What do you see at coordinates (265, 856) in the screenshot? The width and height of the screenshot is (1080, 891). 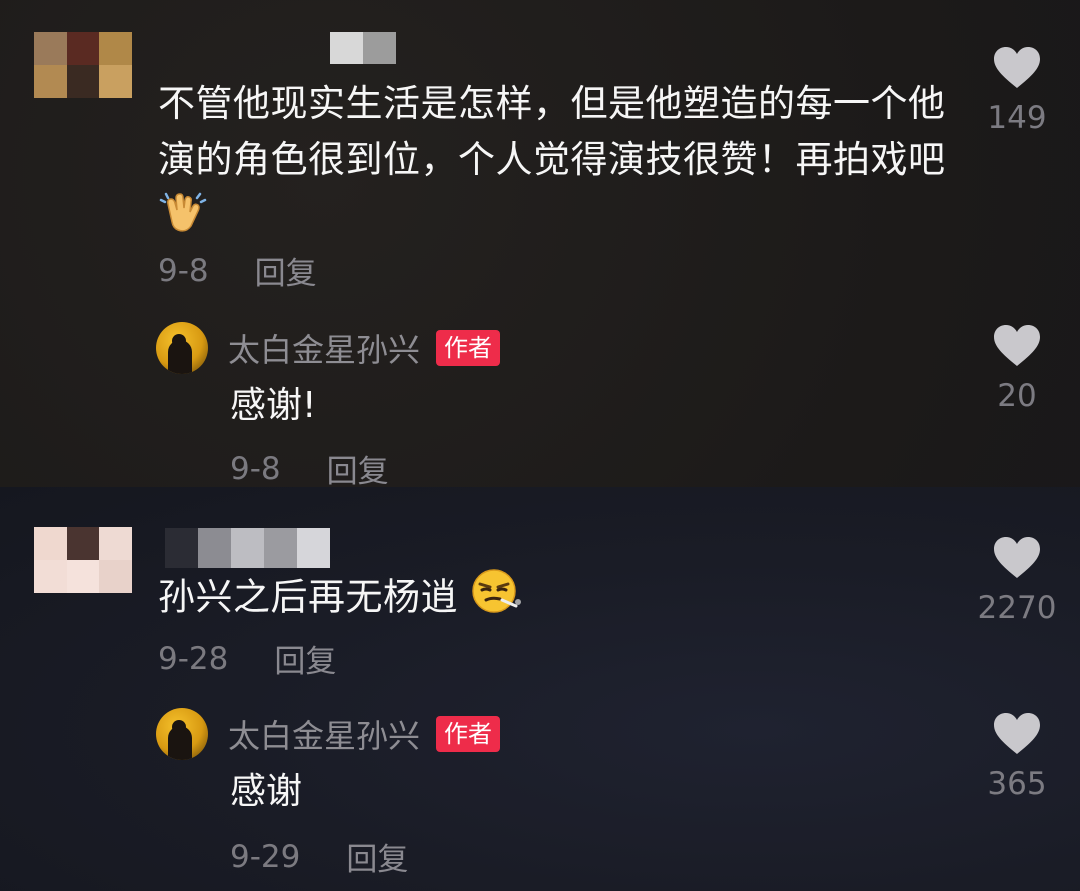 I see `reply-date: 9-29` at bounding box center [265, 856].